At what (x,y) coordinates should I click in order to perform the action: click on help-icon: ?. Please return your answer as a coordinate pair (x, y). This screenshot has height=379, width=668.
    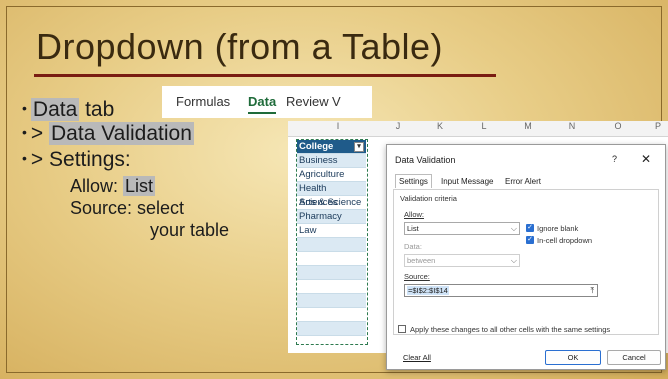
    Looking at the image, I should click on (614, 159).